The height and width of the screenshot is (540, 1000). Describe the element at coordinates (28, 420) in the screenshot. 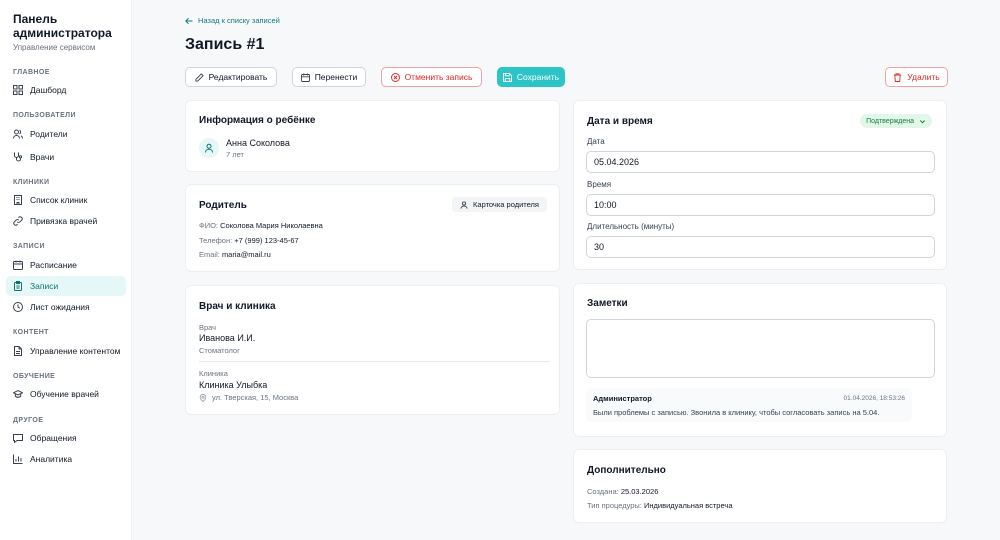

I see `section-other: ДРУГОЕ` at that location.